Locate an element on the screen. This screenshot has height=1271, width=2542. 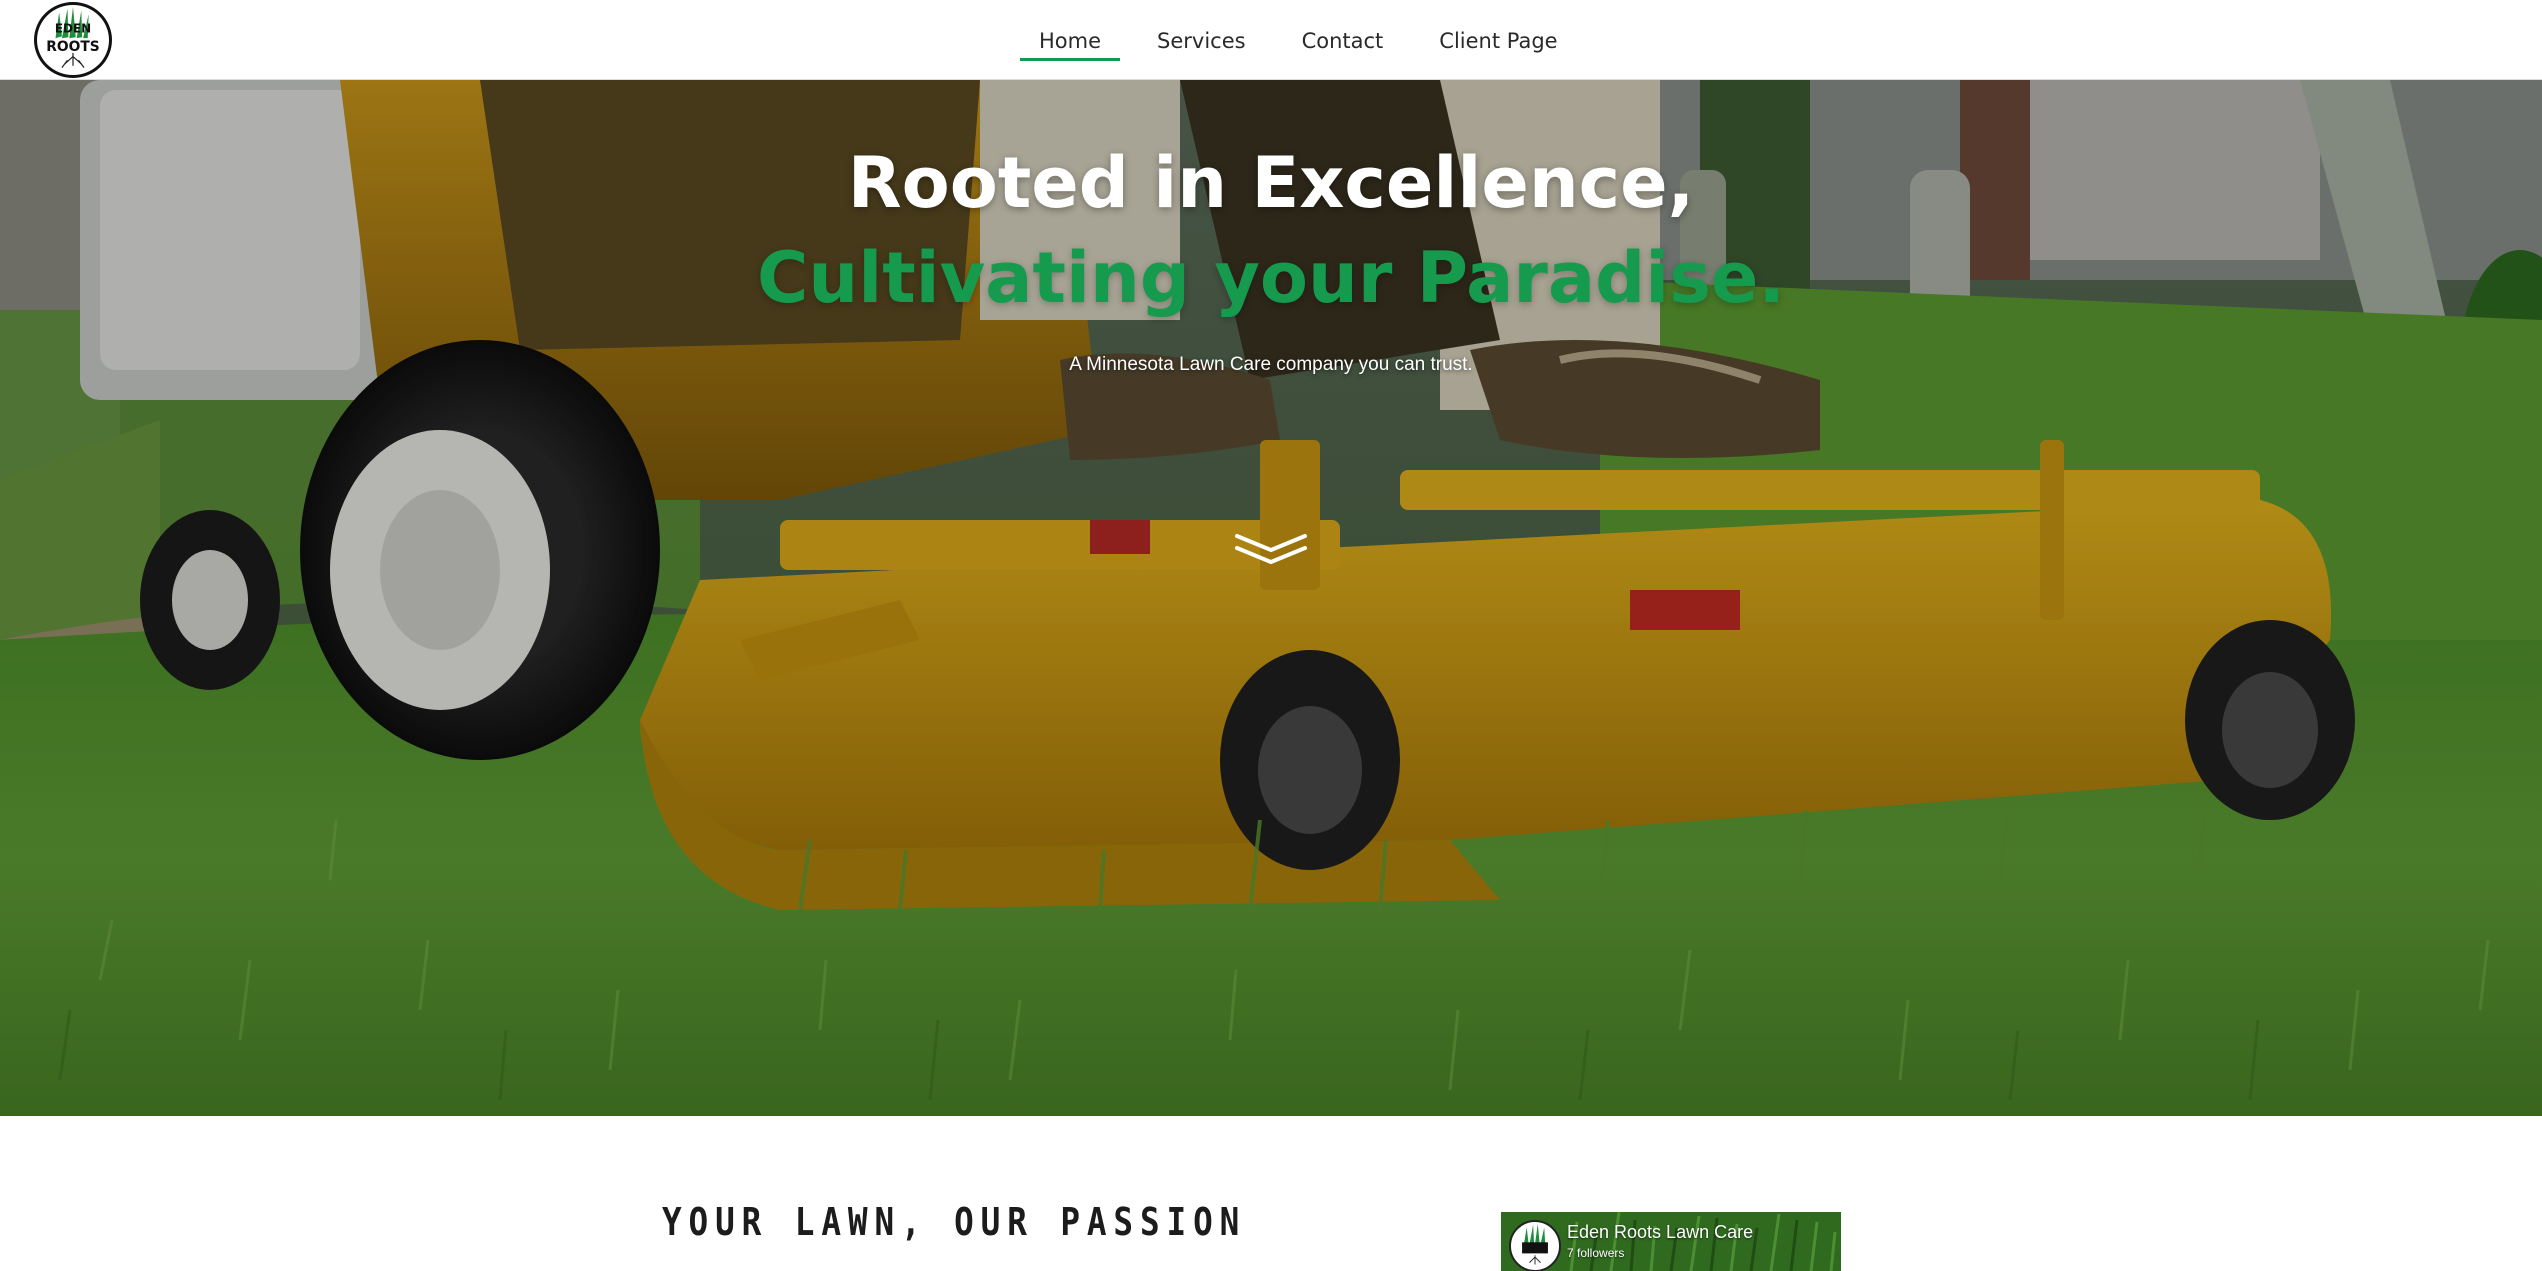
logo-icon: EDEN ROOTS is located at coordinates (73, 37).